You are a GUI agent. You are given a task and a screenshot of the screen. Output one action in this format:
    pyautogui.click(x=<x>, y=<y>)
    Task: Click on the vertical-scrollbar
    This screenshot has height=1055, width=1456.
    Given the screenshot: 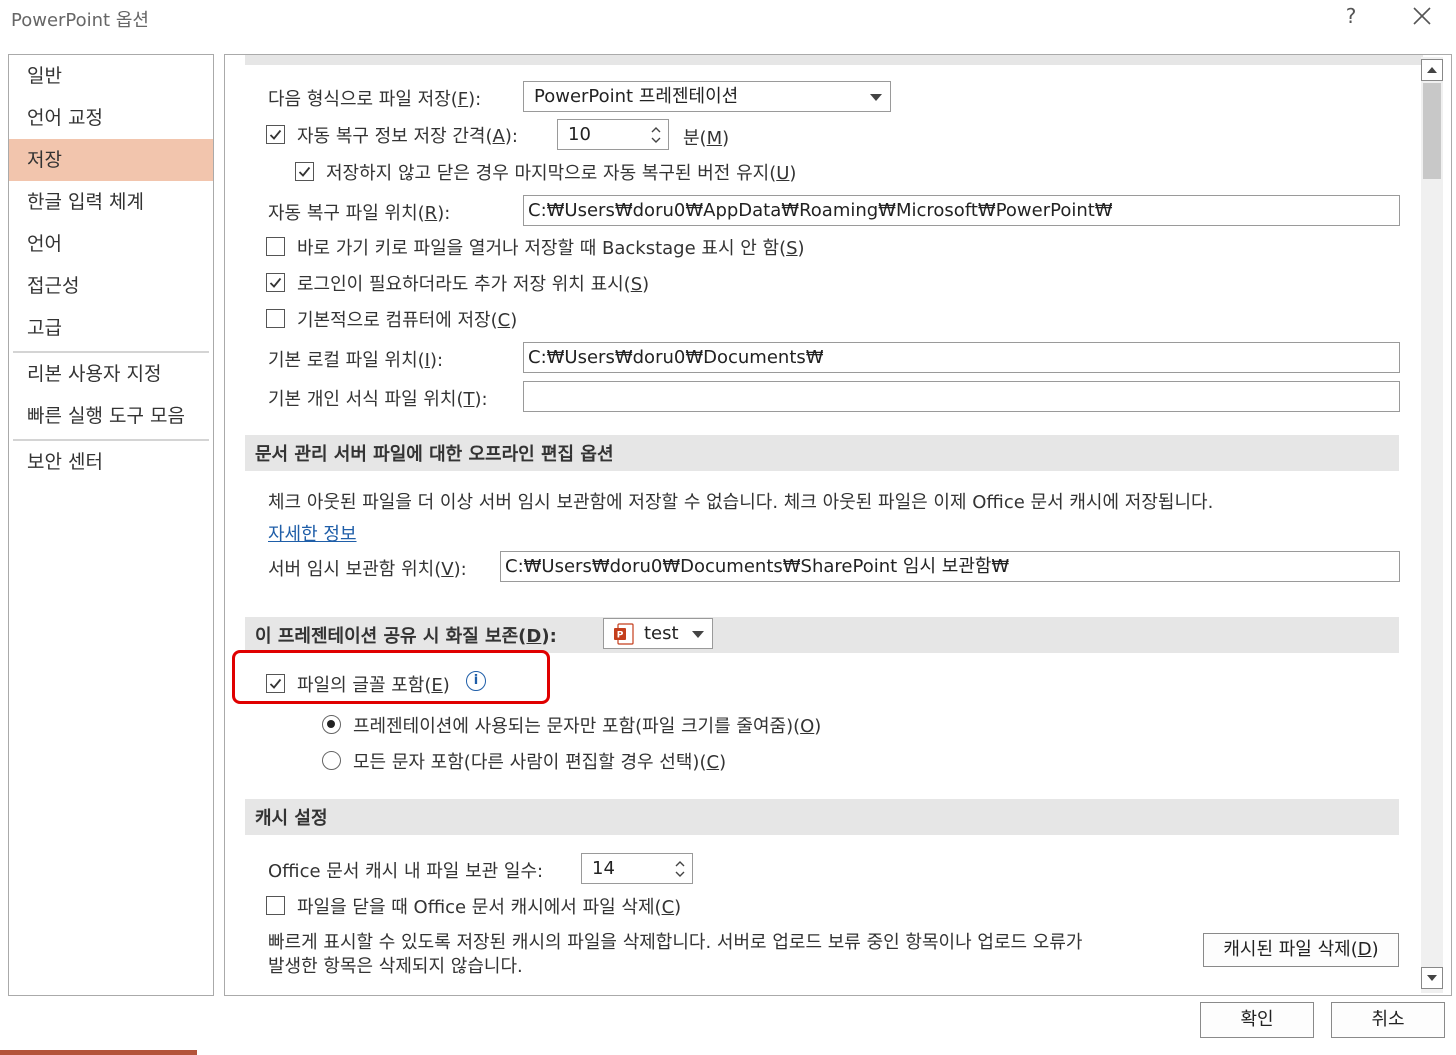 What is the action you would take?
    pyautogui.click(x=1432, y=525)
    